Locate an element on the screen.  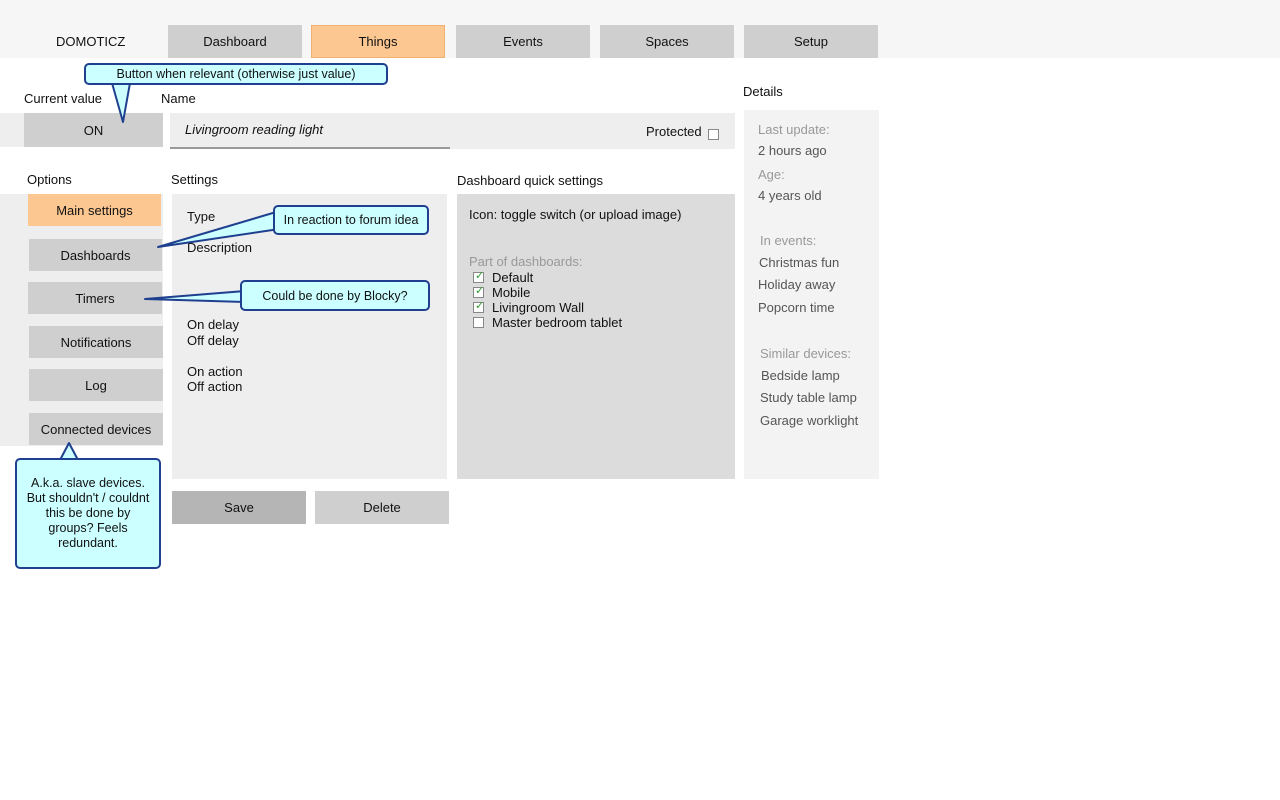
similar-device-link: Study table lamp is located at coordinates (808, 397).